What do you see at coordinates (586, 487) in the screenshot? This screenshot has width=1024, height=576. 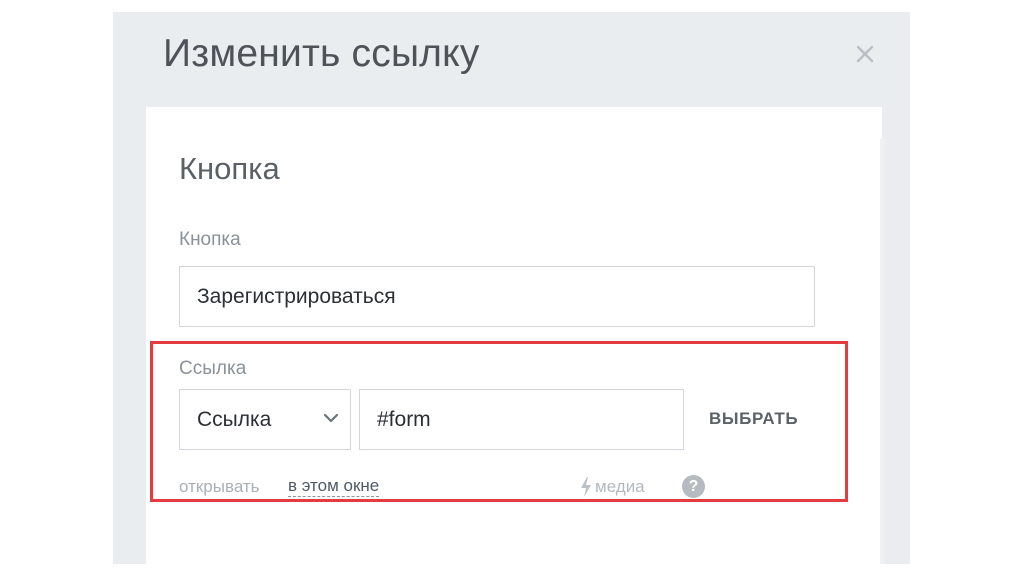 I see `lightning-icon` at bounding box center [586, 487].